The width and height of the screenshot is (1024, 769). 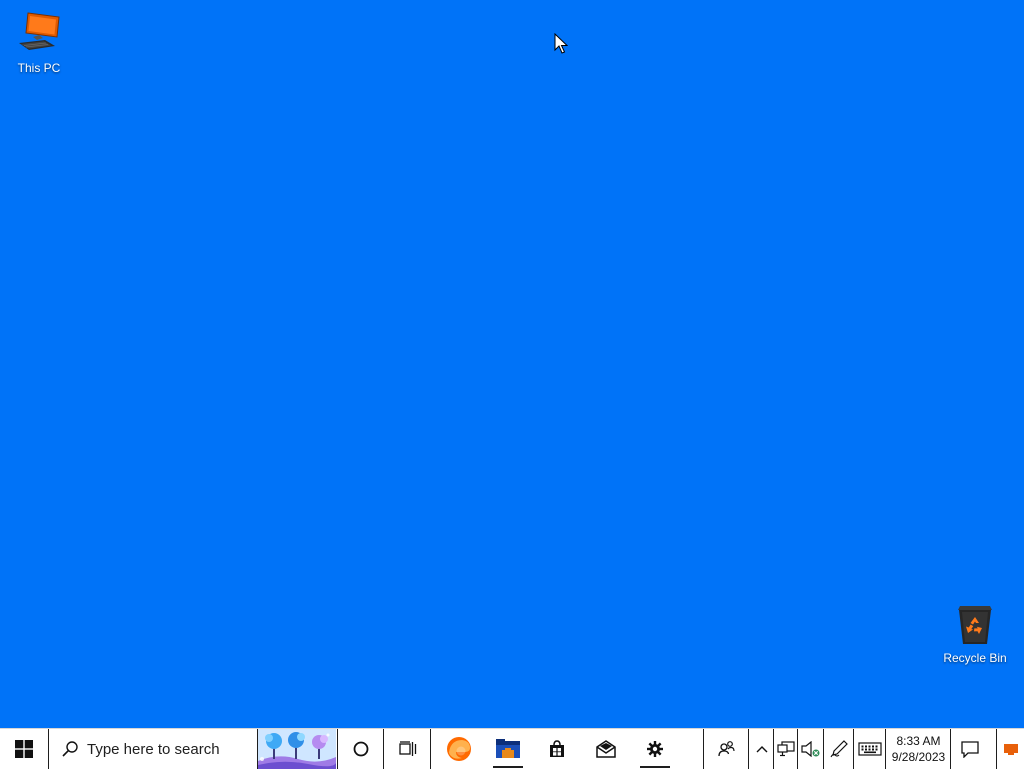 I want to click on windows-ink-button, so click(x=839, y=749).